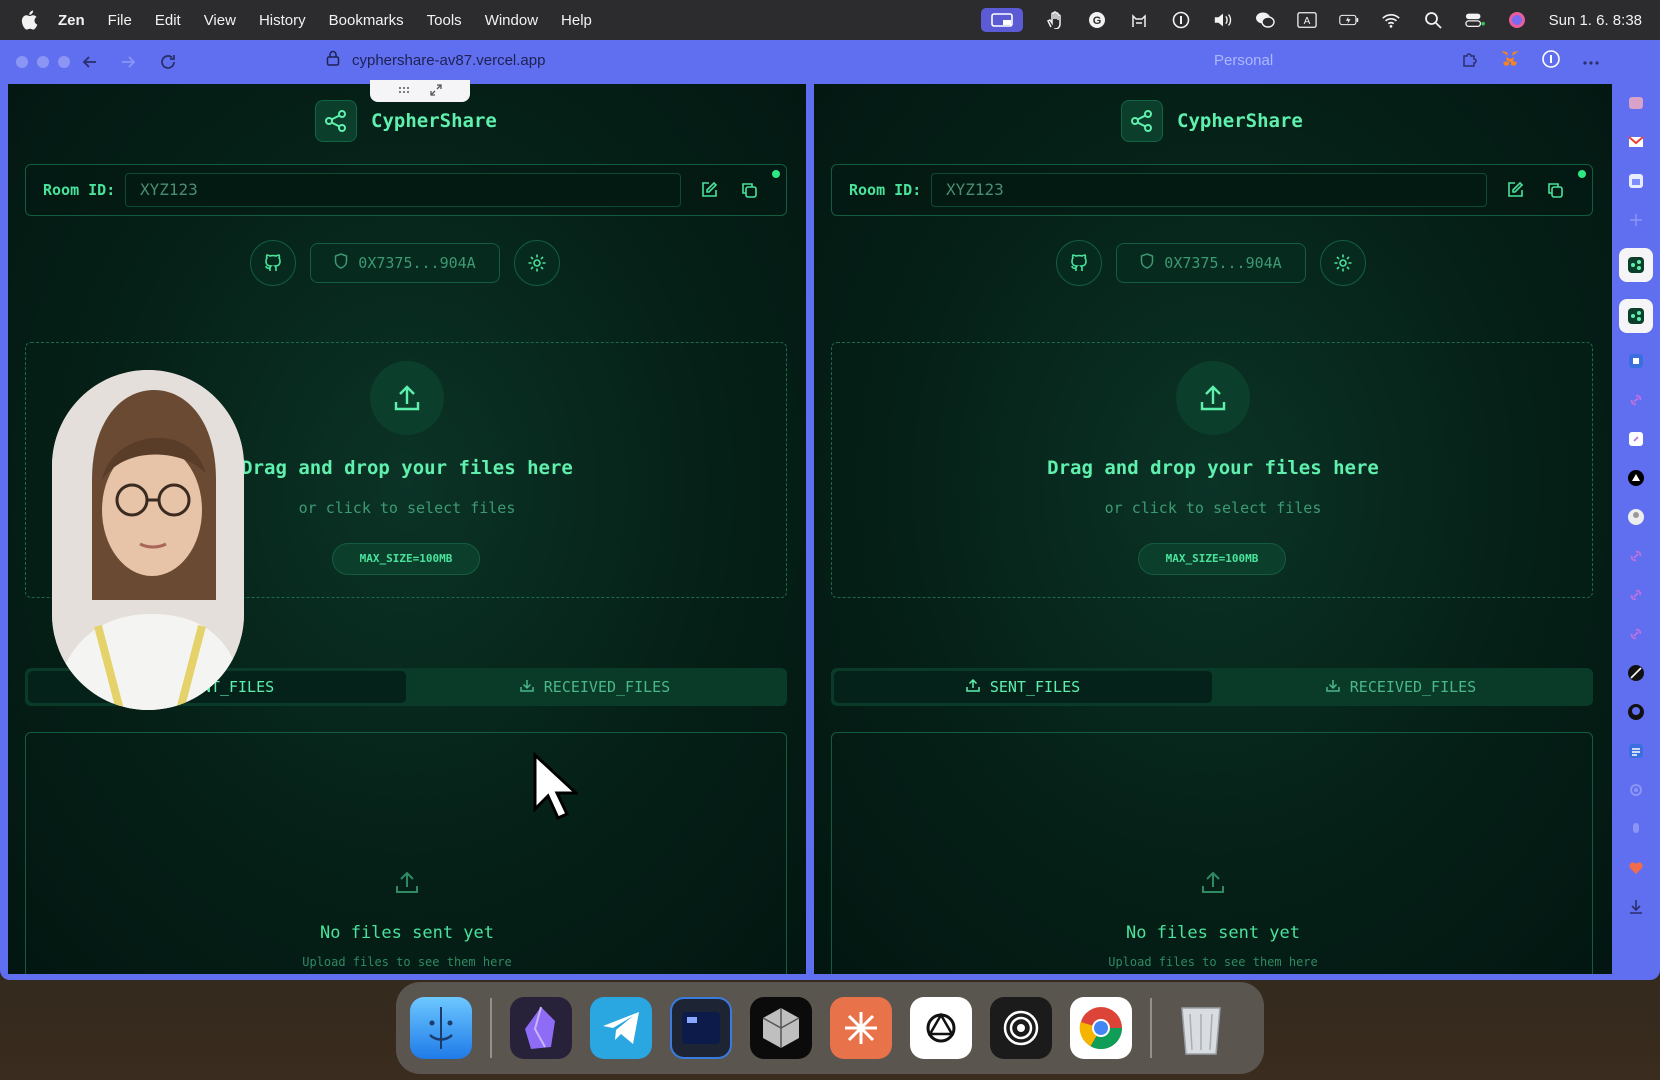  What do you see at coordinates (701, 1028) in the screenshot?
I see `terminal-icon` at bounding box center [701, 1028].